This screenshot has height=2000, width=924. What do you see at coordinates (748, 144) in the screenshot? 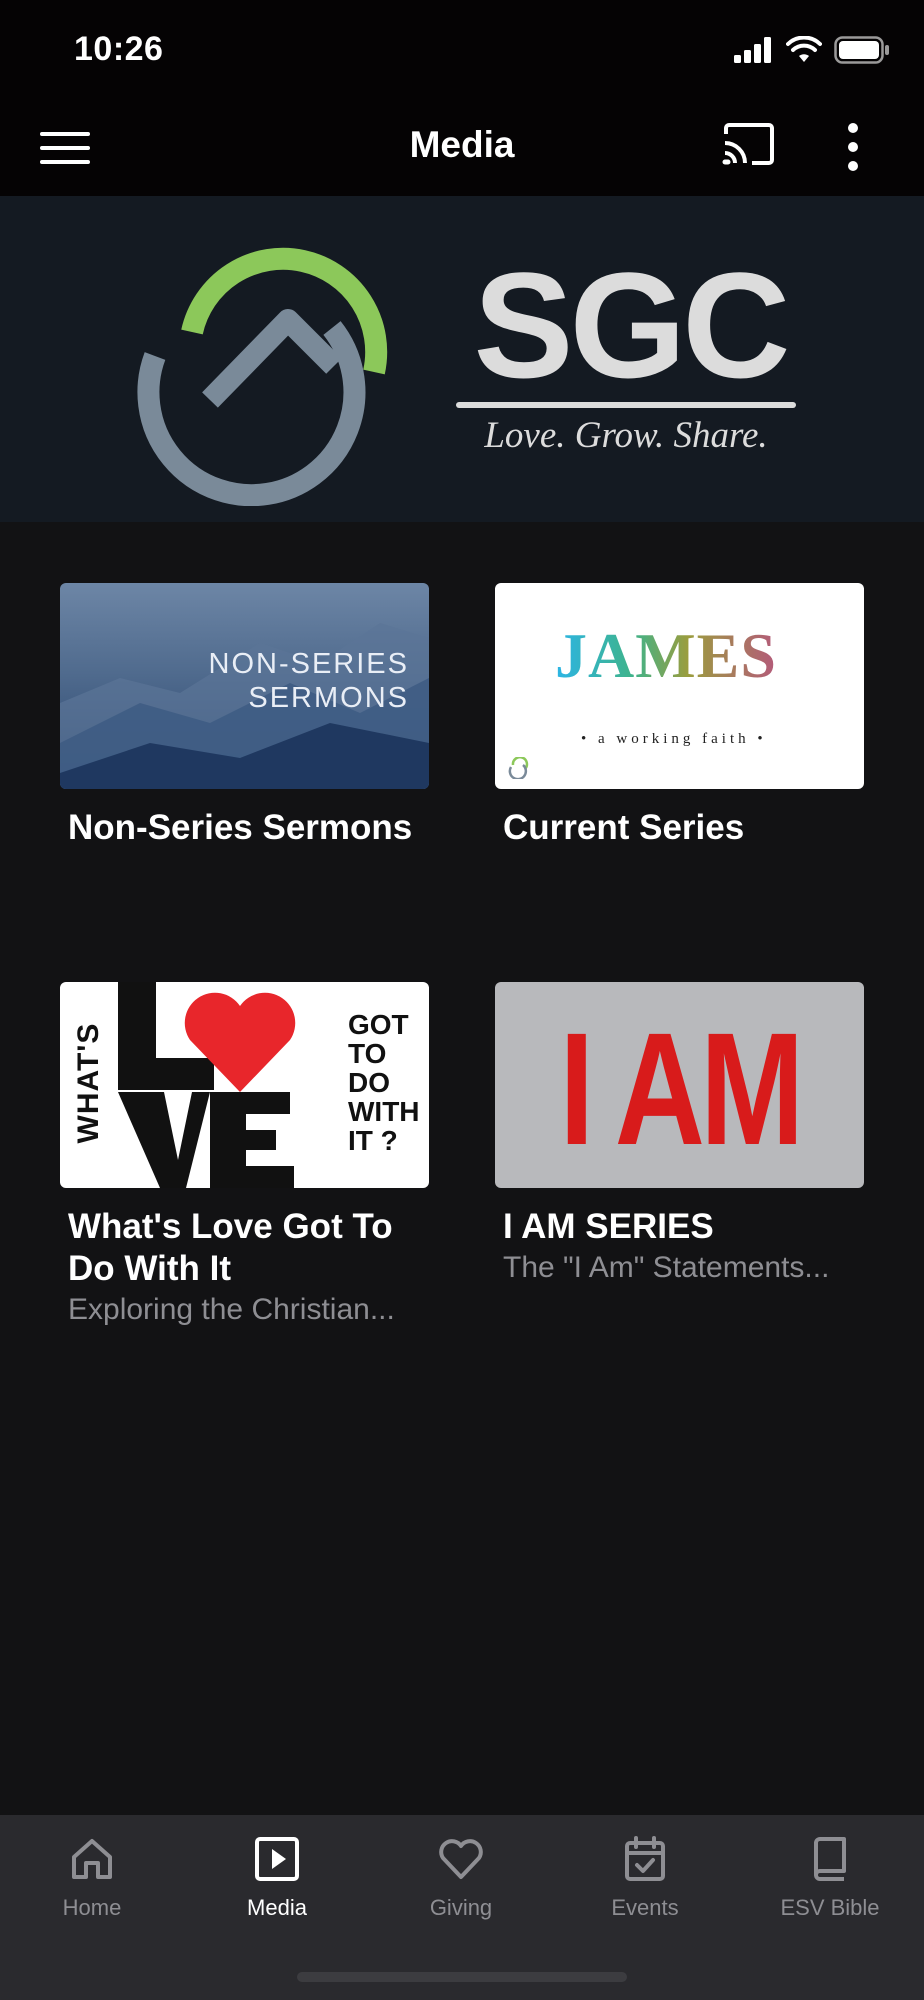
I see `cast-icon` at bounding box center [748, 144].